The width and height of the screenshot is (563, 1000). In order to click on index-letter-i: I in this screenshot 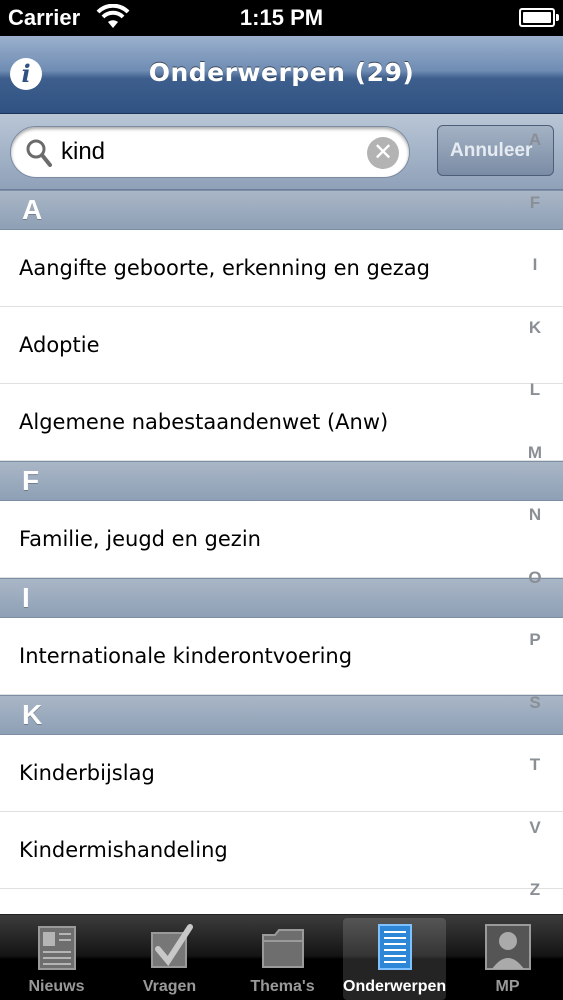, I will do `click(535, 265)`.